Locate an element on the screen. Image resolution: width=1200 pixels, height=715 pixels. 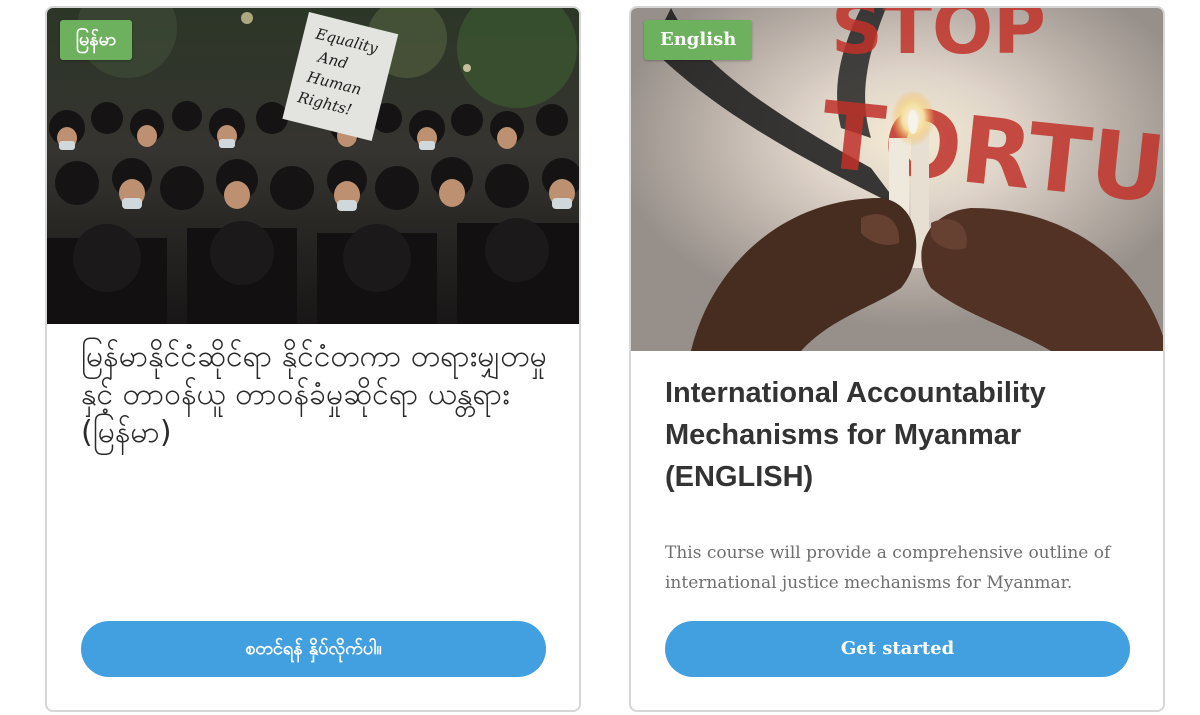
language-badge: English is located at coordinates (698, 40).